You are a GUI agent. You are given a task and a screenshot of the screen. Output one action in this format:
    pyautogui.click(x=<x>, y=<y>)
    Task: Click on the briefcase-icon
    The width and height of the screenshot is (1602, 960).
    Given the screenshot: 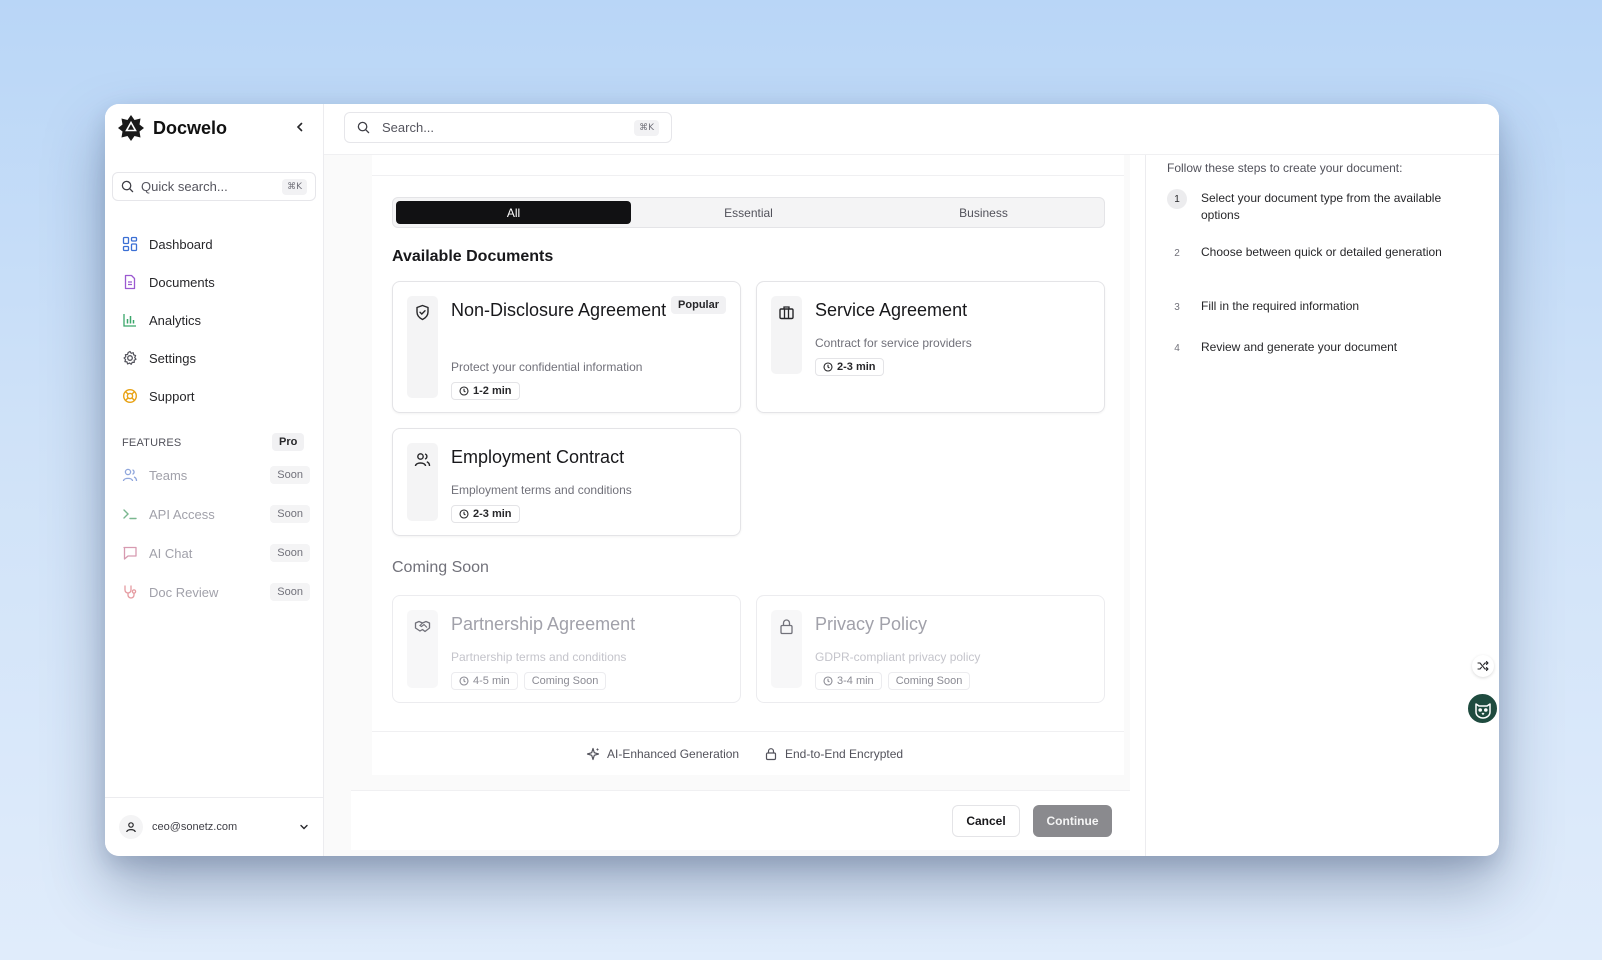 What is the action you would take?
    pyautogui.click(x=786, y=313)
    